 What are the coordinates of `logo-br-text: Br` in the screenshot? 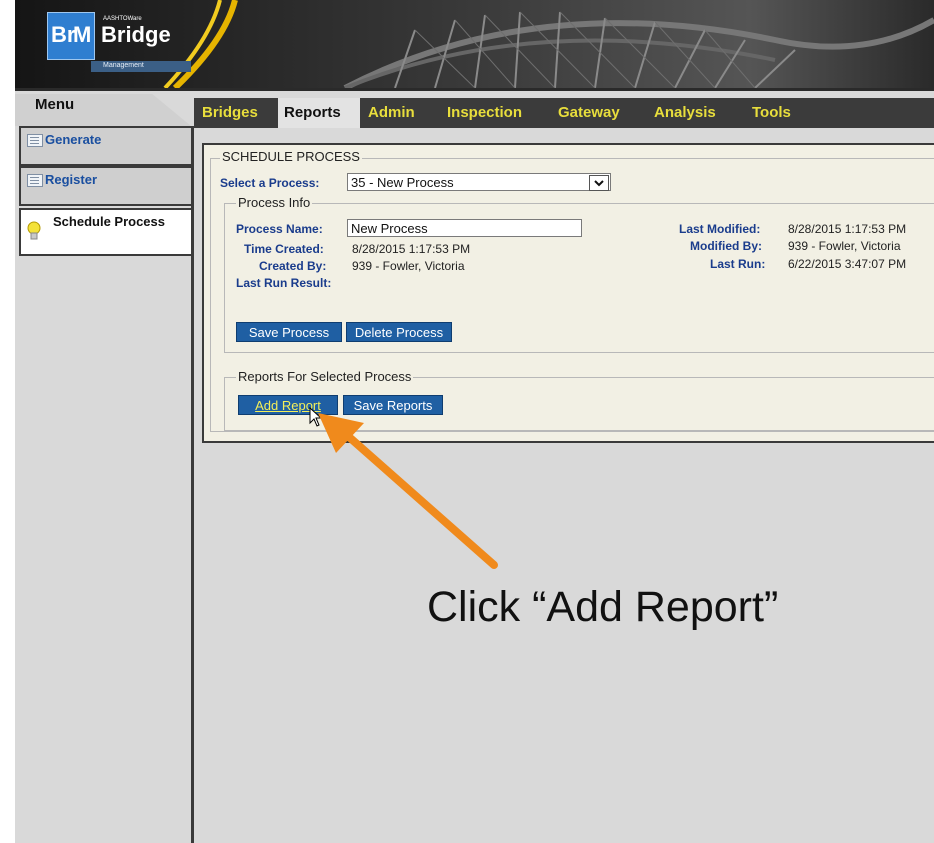 It's located at (63, 34).